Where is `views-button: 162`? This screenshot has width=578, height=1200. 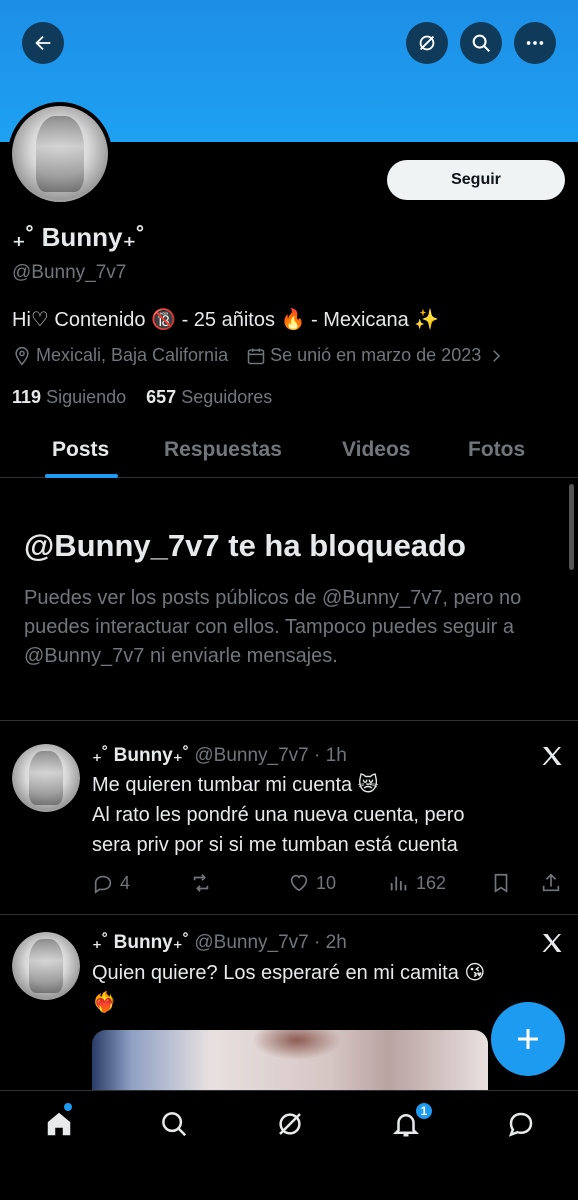
views-button: 162 is located at coordinates (417, 883).